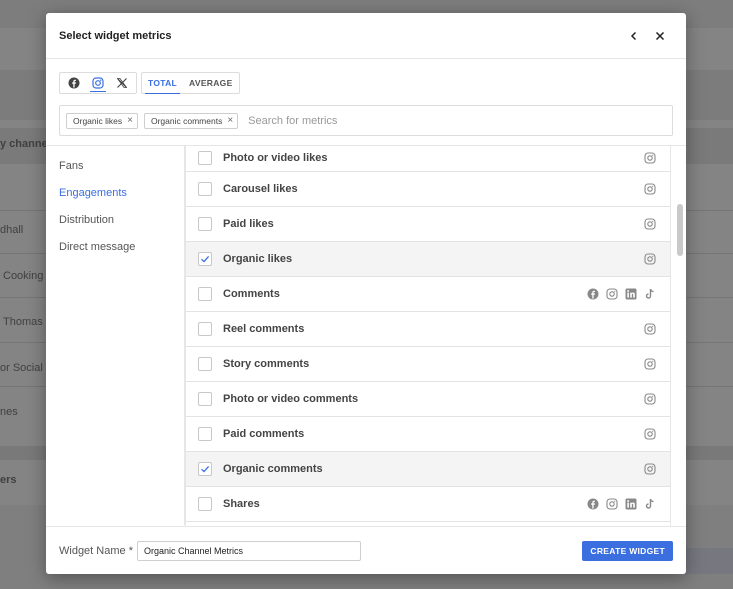 Image resolution: width=733 pixels, height=589 pixels. I want to click on create-widget-button: CREATE WIDGET, so click(627, 550).